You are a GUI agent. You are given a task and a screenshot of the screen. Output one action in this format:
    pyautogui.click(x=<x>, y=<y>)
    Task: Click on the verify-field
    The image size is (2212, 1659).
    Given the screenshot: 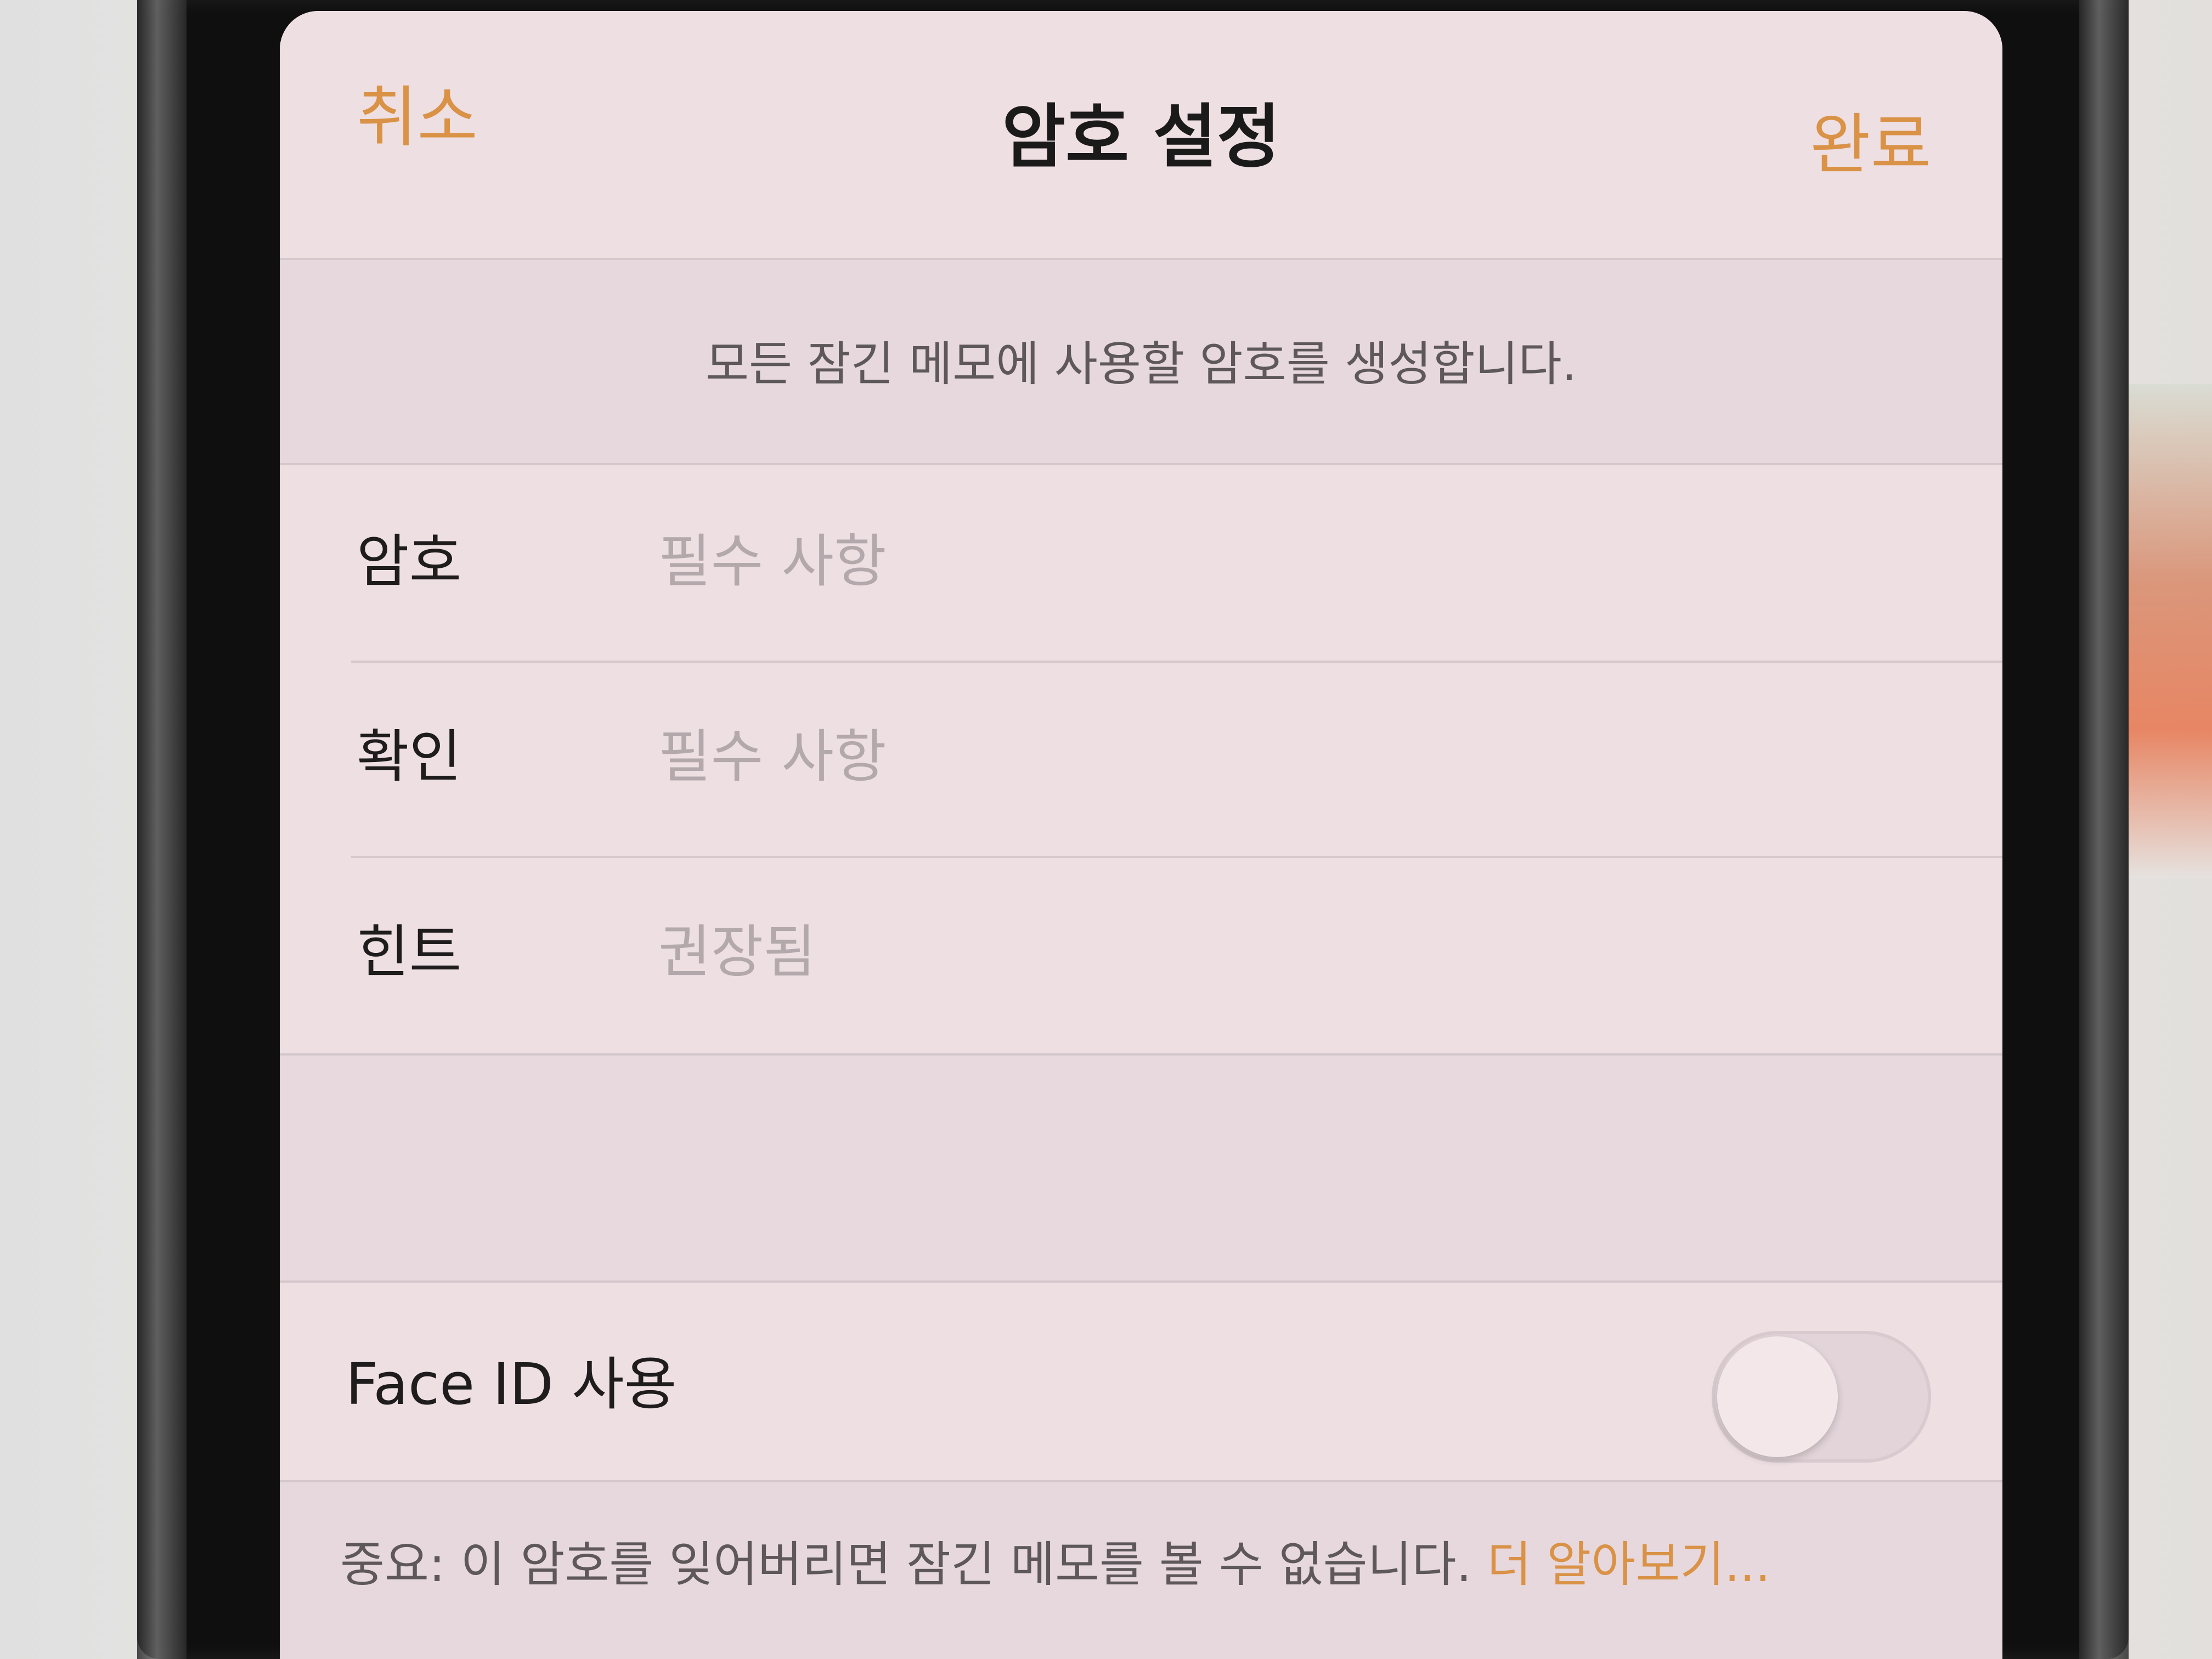 What is the action you would take?
    pyautogui.click(x=1289, y=756)
    